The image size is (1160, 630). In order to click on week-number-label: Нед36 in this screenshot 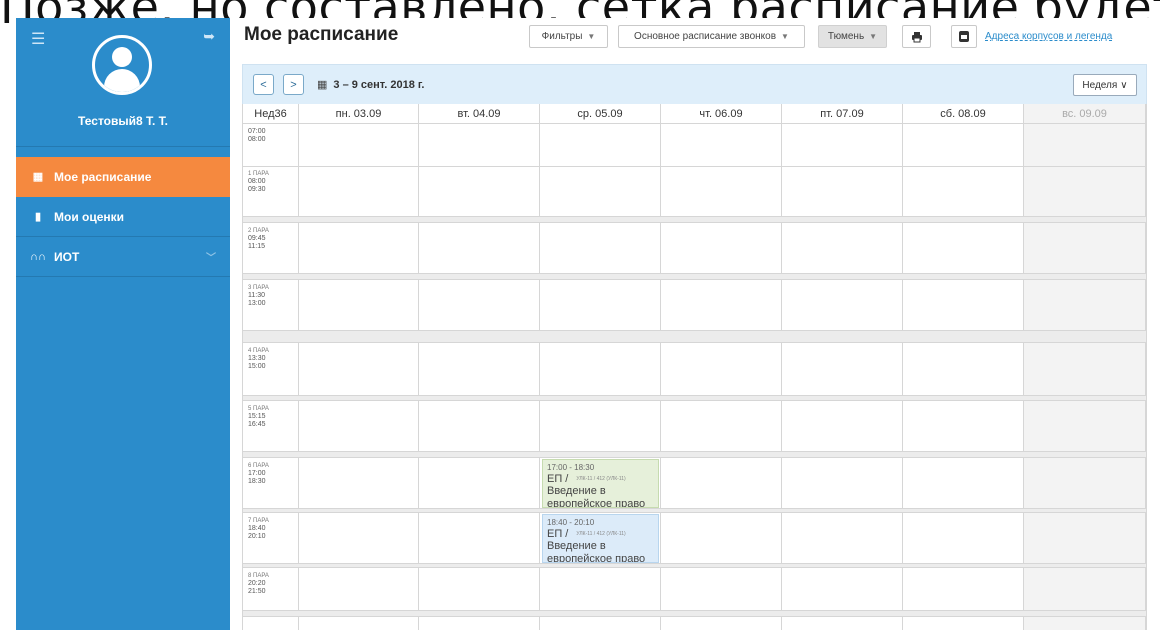, I will do `click(271, 114)`.